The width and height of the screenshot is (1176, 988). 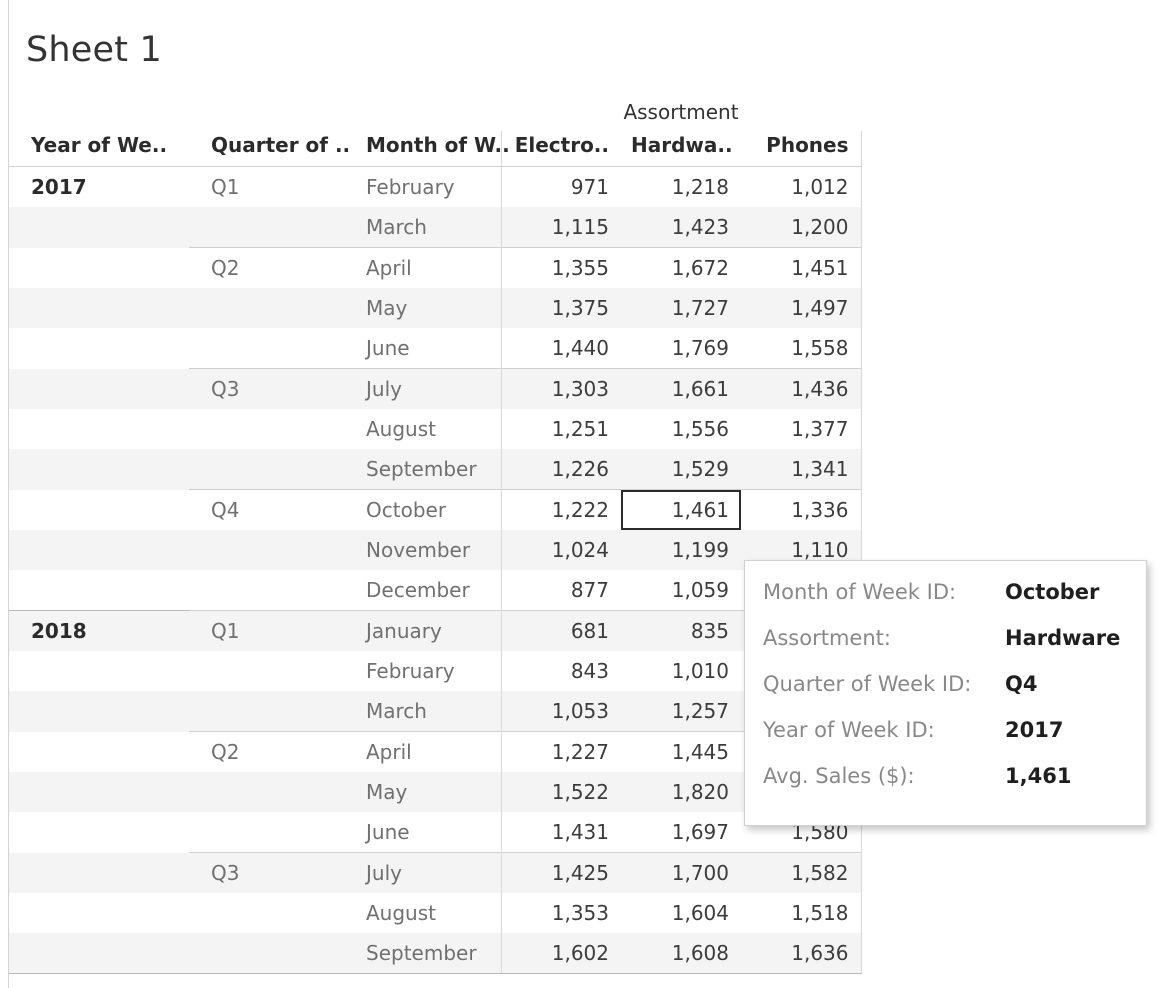 I want to click on table-row: December 877 1,059, so click(x=435, y=590).